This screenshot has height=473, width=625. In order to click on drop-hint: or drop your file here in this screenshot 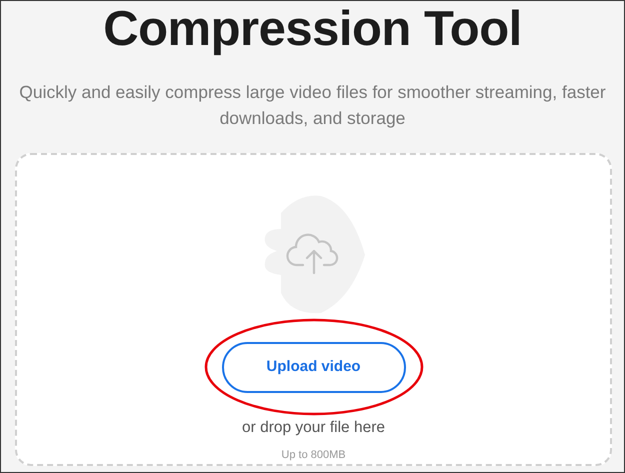, I will do `click(314, 428)`.